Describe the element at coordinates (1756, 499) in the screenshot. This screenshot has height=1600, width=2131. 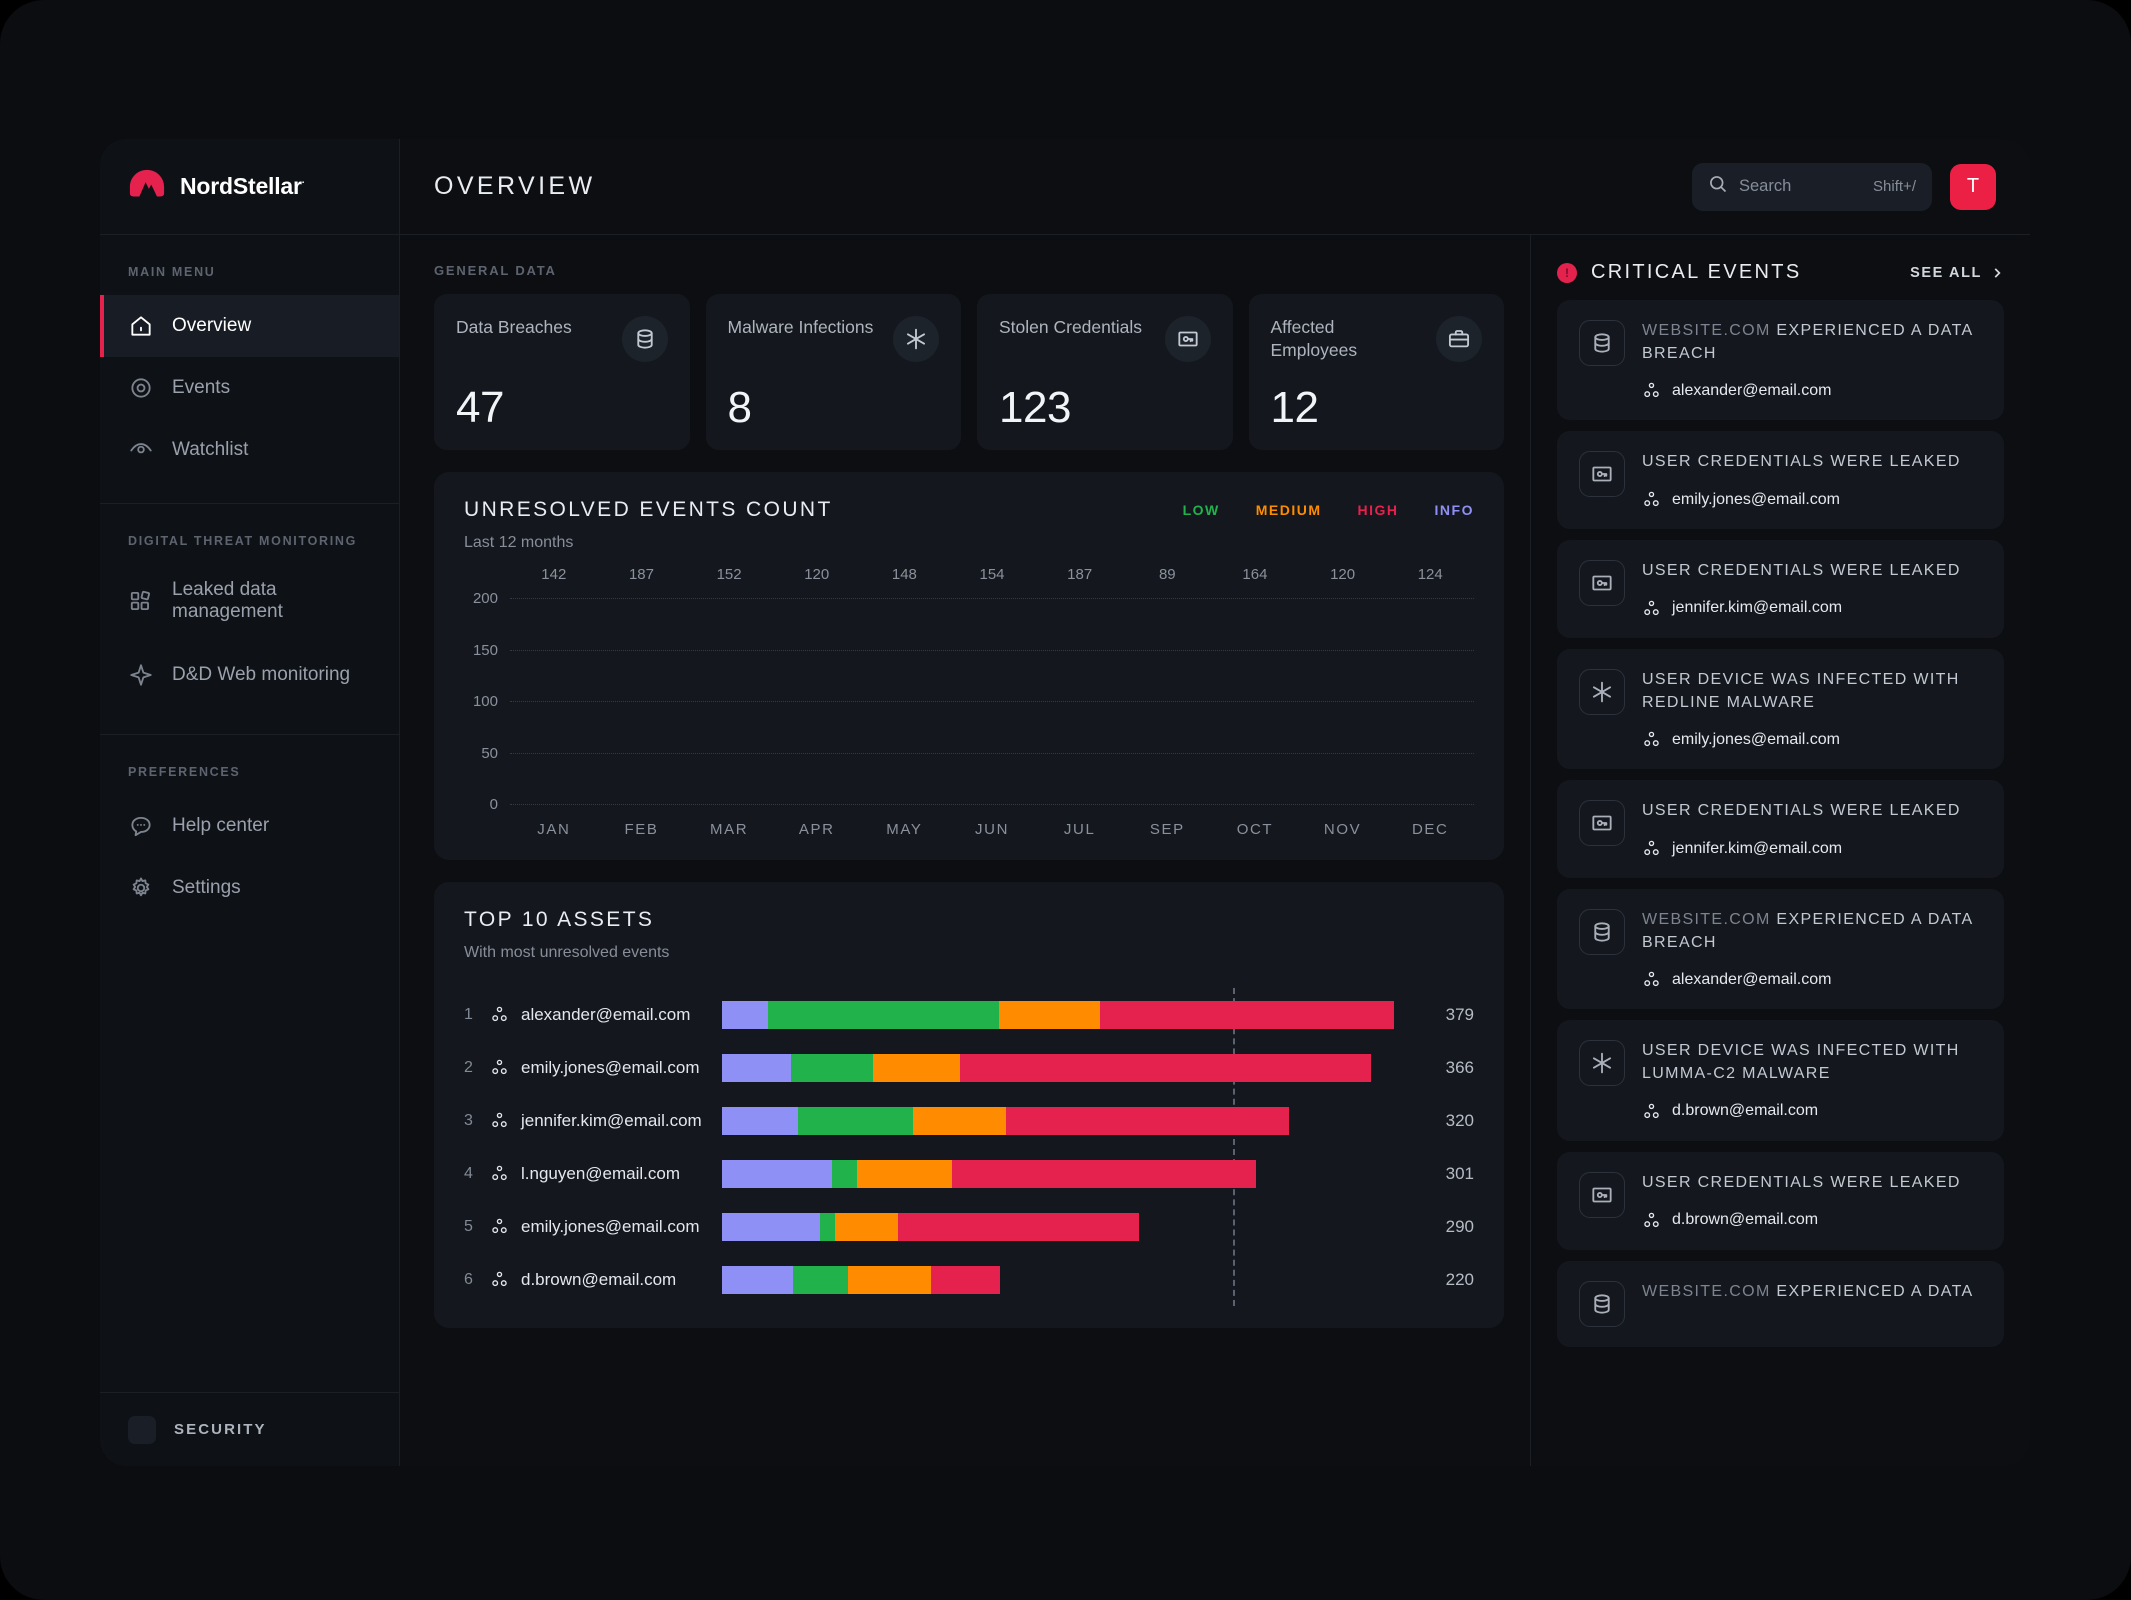
I see `event-user-email: emily.jones@email.com` at that location.